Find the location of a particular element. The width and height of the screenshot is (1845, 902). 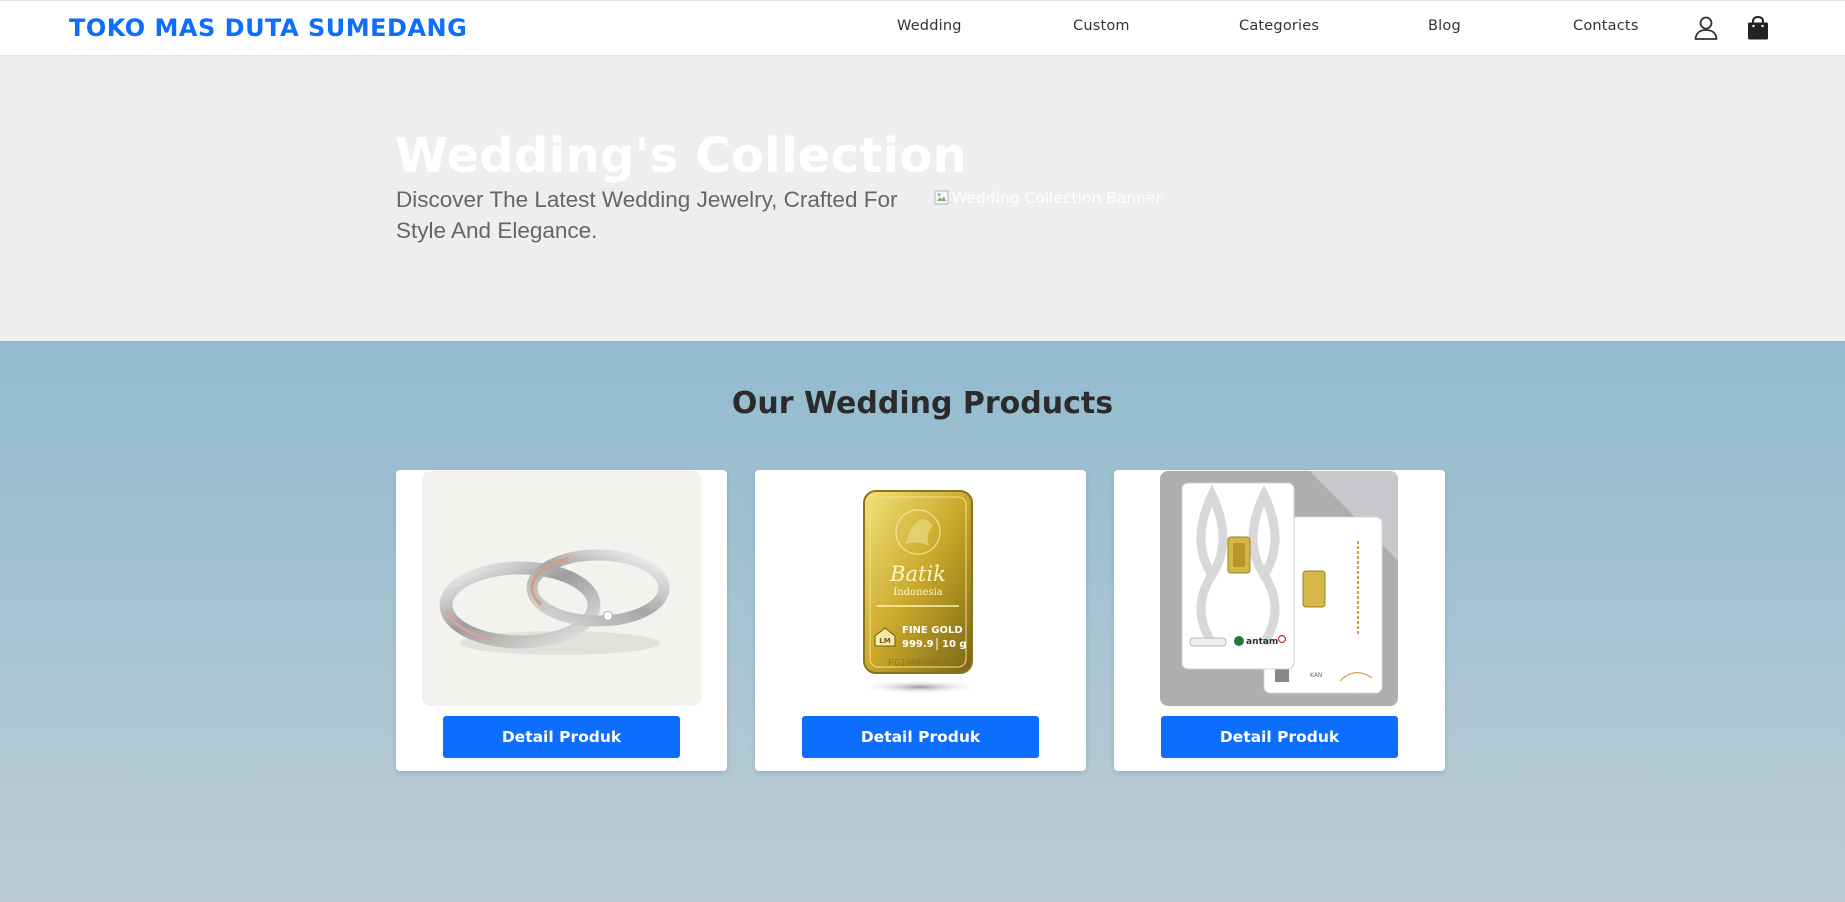

broken-image-icon is located at coordinates (941, 197).